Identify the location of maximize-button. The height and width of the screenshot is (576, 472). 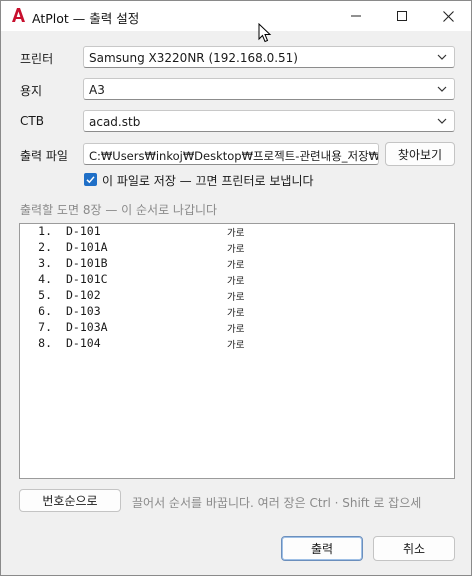
(402, 16).